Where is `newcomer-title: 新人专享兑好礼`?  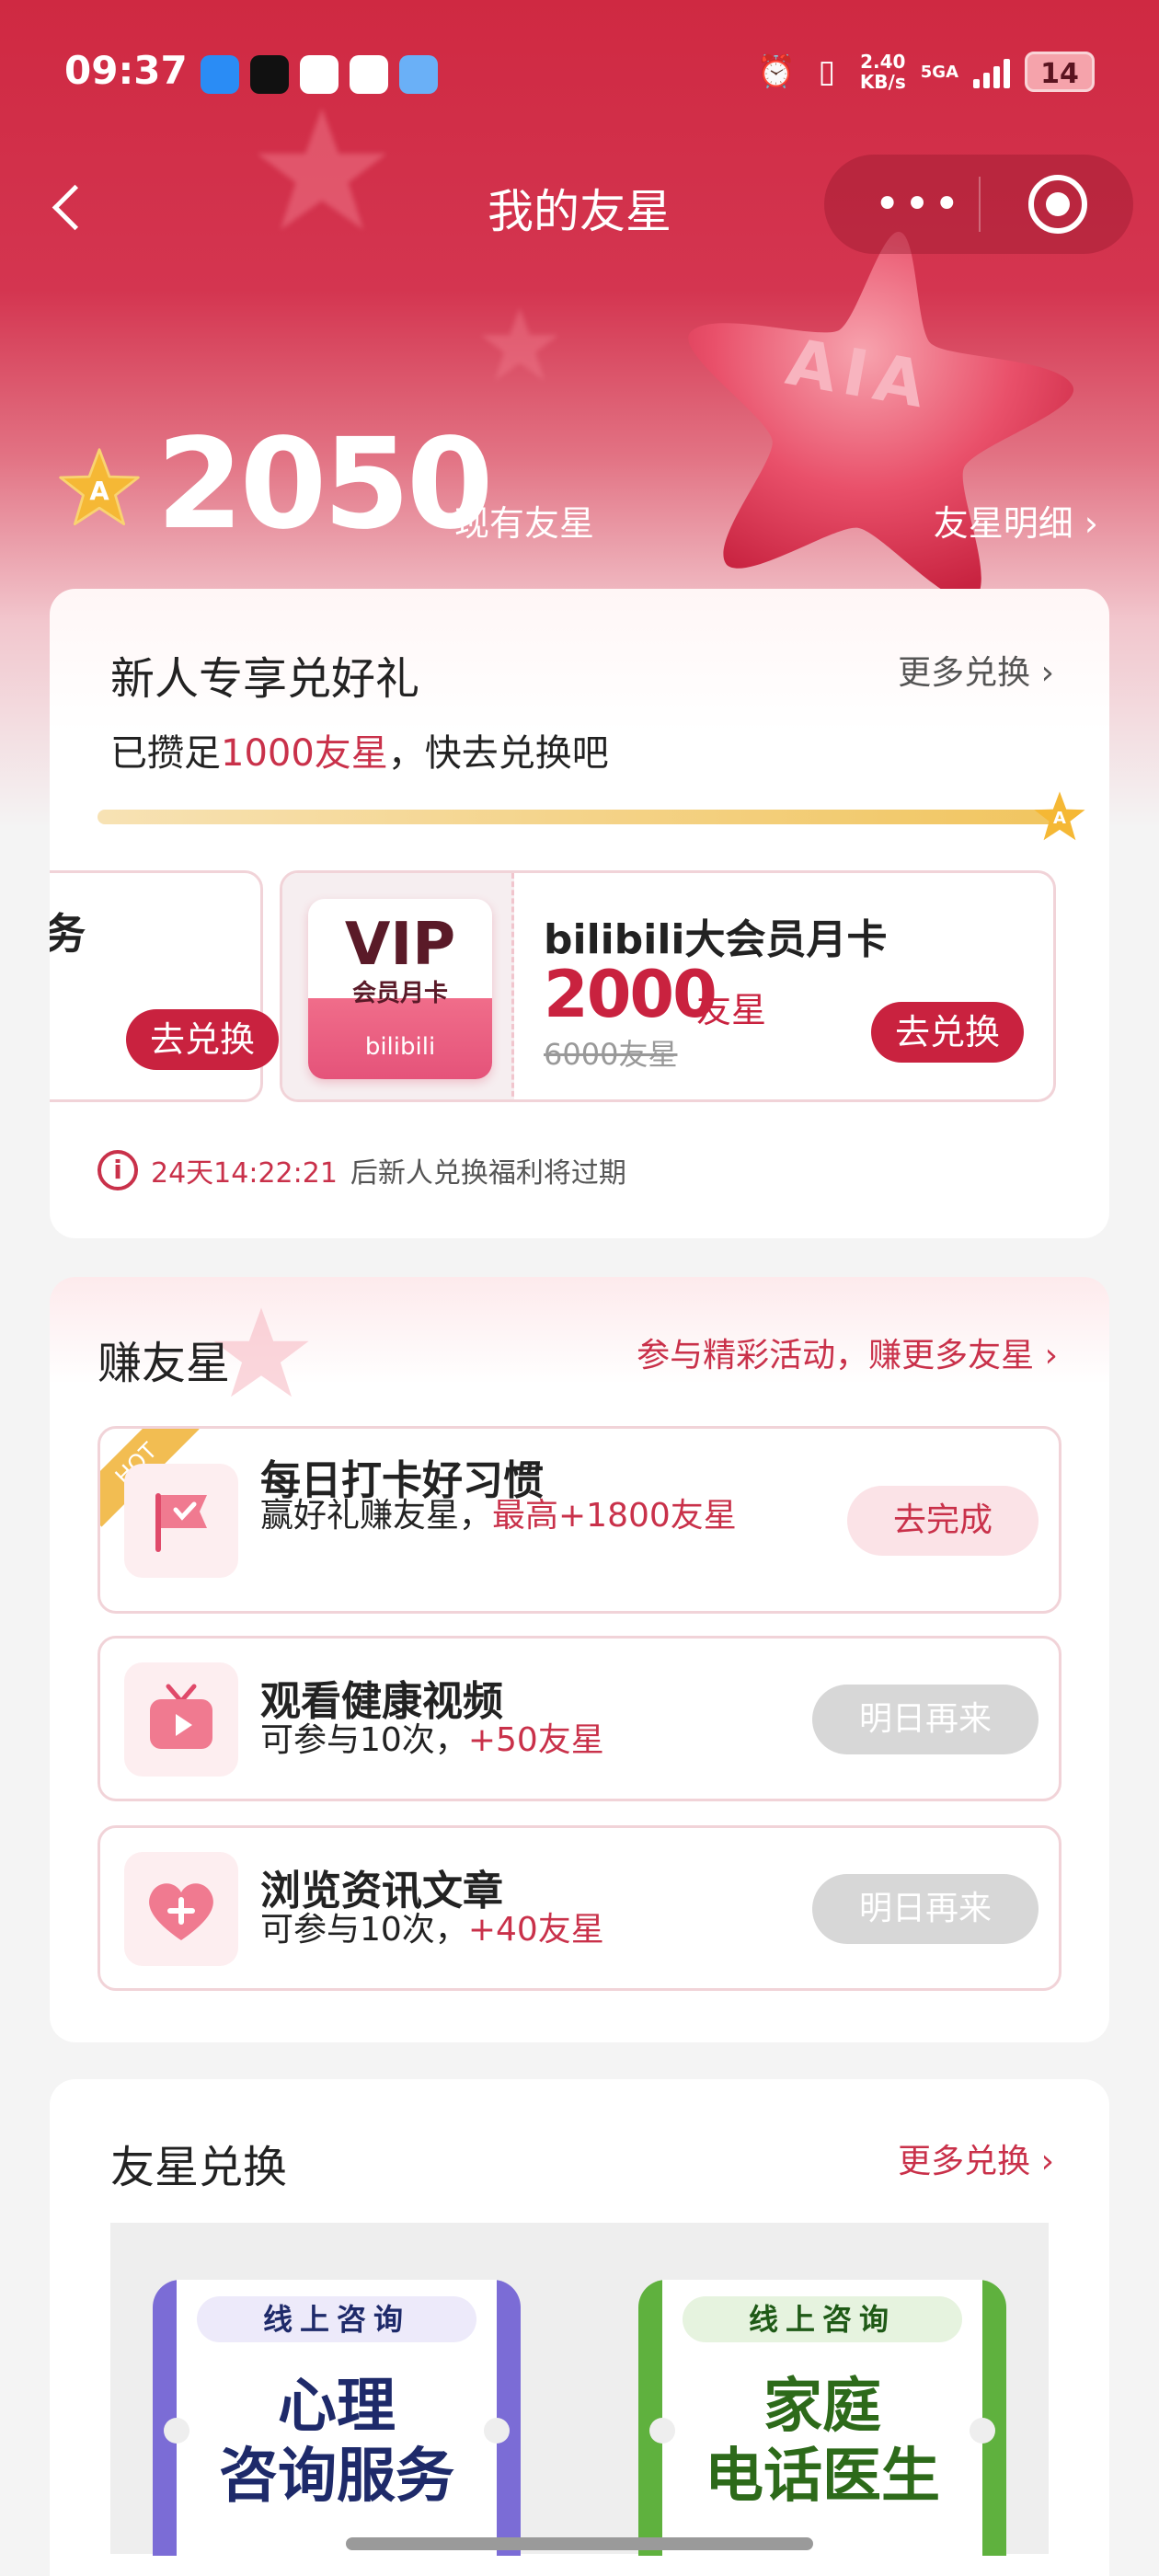 newcomer-title: 新人专享兑好礼 is located at coordinates (265, 679).